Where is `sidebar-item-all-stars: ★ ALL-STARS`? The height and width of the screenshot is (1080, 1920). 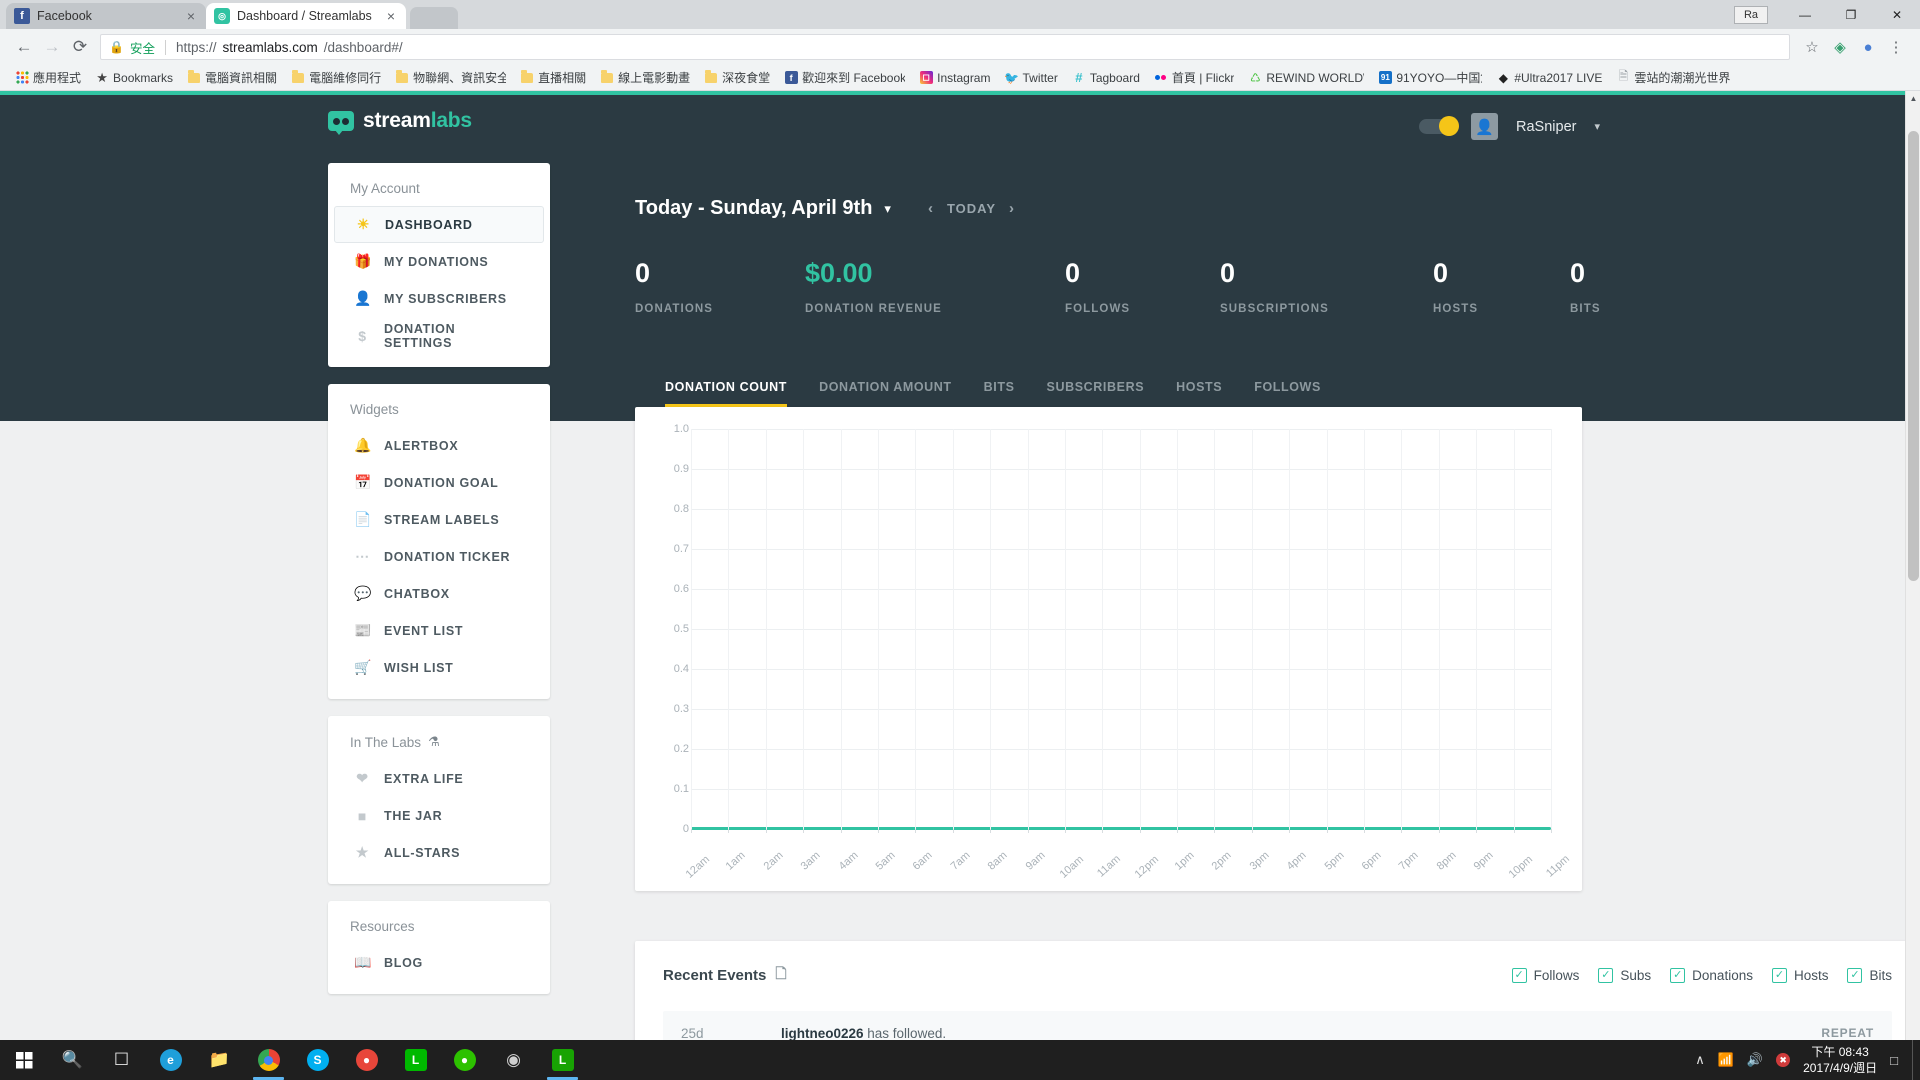 sidebar-item-all-stars: ★ ALL-STARS is located at coordinates (439, 852).